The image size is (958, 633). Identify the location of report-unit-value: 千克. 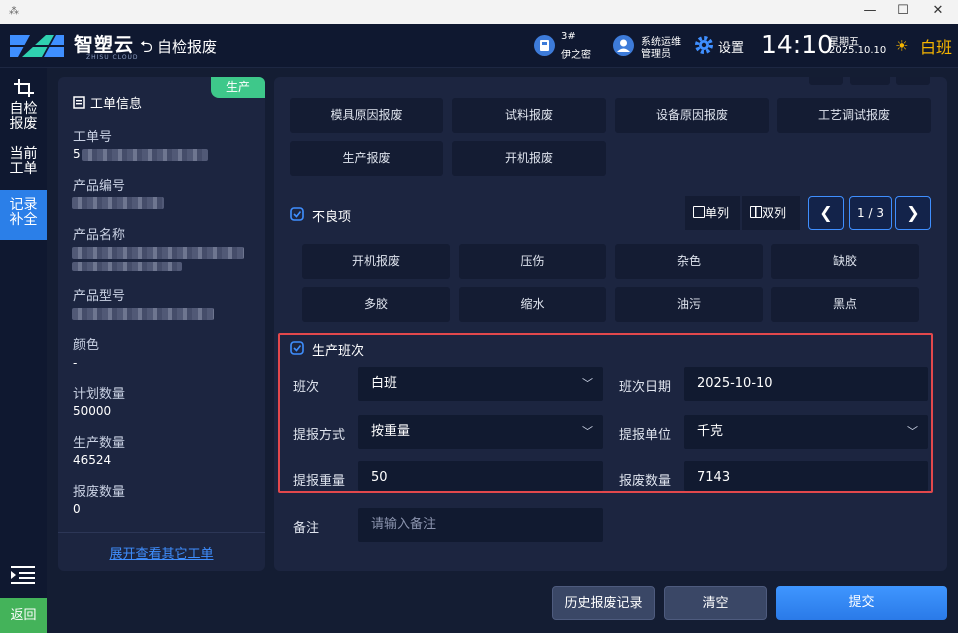
(710, 431).